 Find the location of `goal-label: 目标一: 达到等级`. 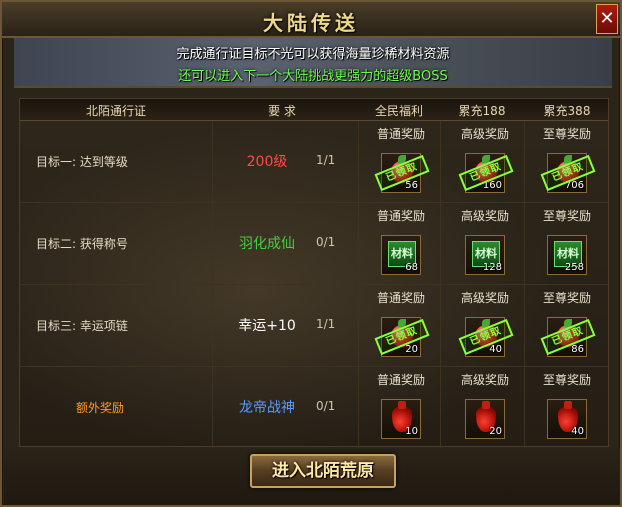

goal-label: 目标一: 达到等级 is located at coordinates (82, 162).